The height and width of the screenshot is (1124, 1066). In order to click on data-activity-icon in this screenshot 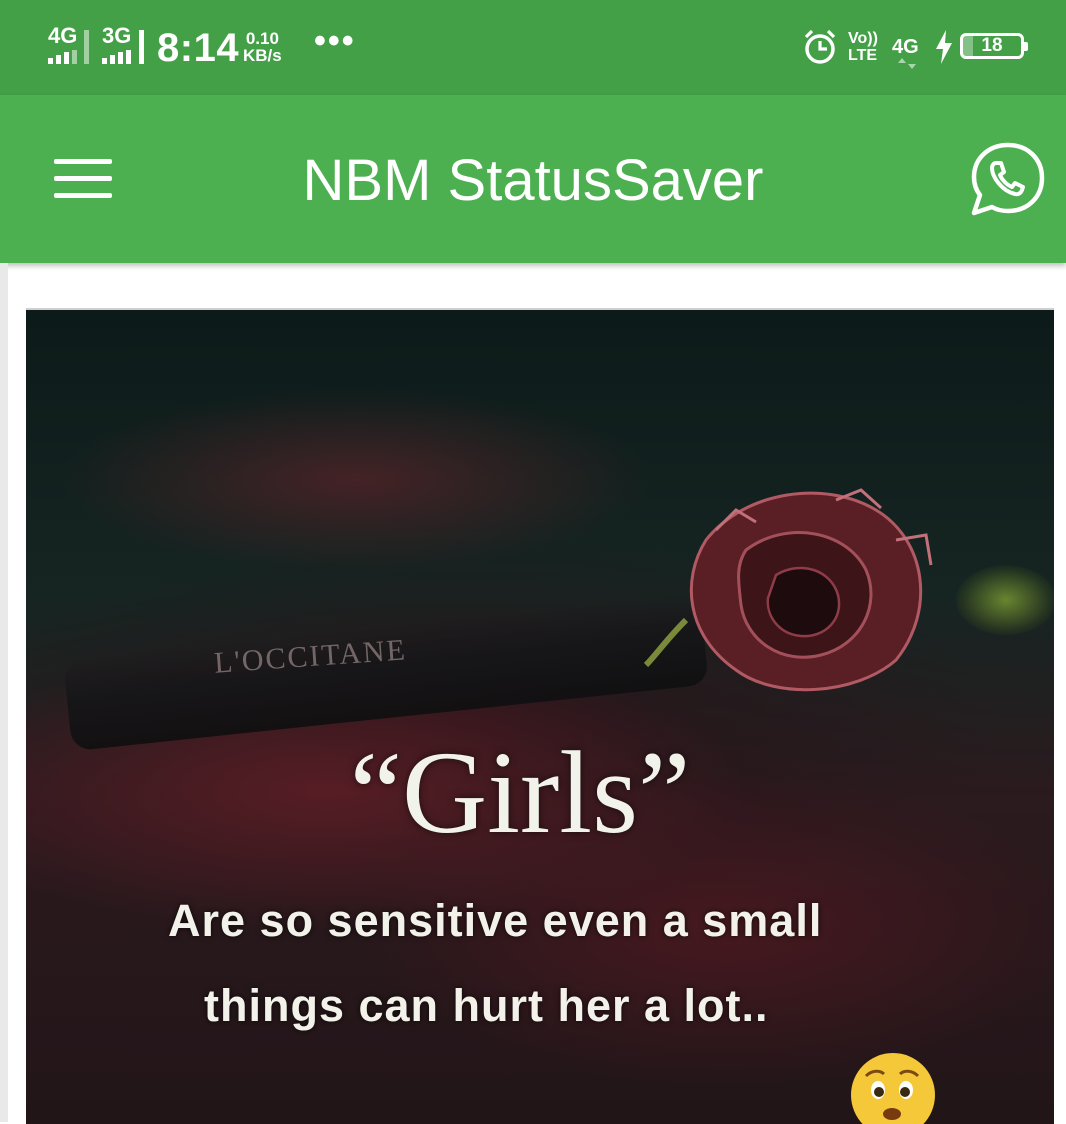, I will do `click(907, 63)`.